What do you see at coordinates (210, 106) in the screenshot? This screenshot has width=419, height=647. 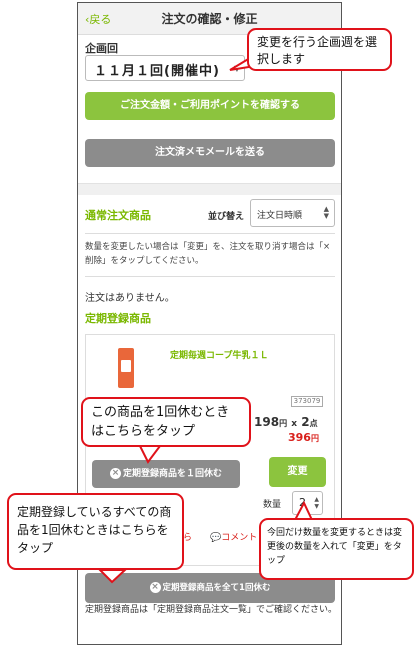 I see `confirm-amount-button: ご注文金額・ご利用ポイントを確認する` at bounding box center [210, 106].